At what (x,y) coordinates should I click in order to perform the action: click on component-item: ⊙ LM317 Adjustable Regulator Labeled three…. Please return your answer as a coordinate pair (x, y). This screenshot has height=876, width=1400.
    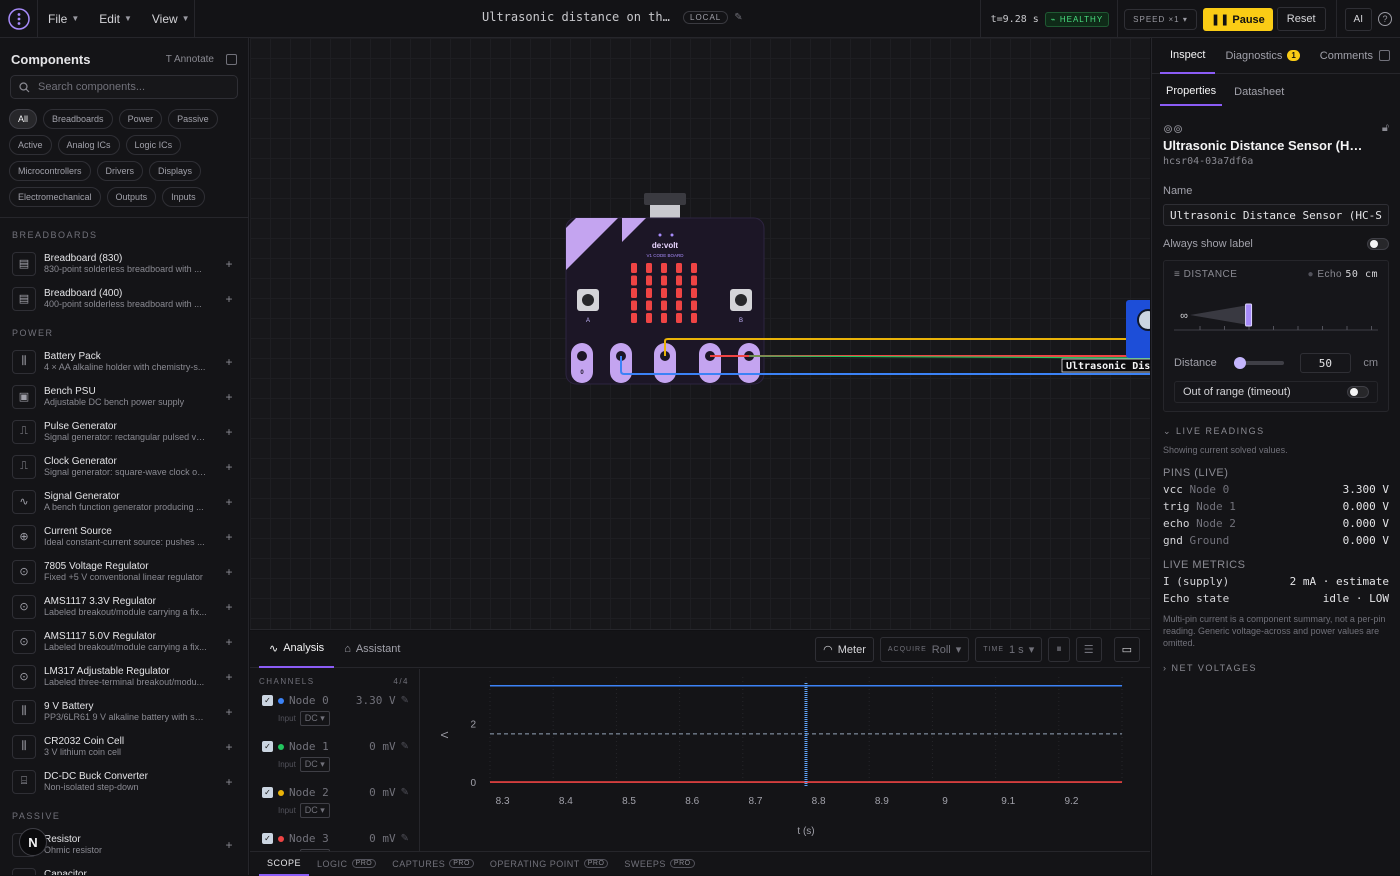
    Looking at the image, I should click on (124, 676).